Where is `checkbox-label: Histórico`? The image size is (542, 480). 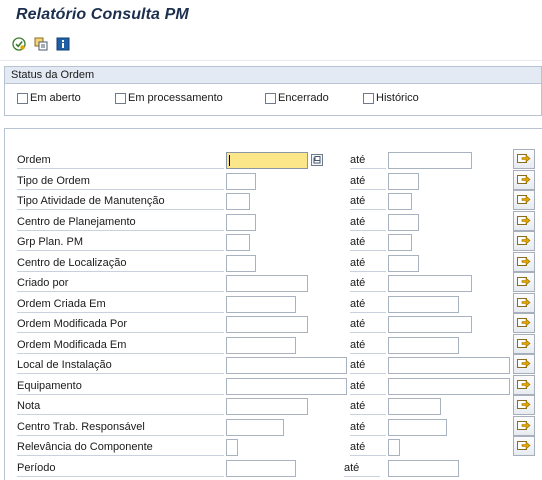
checkbox-label: Histórico is located at coordinates (397, 98).